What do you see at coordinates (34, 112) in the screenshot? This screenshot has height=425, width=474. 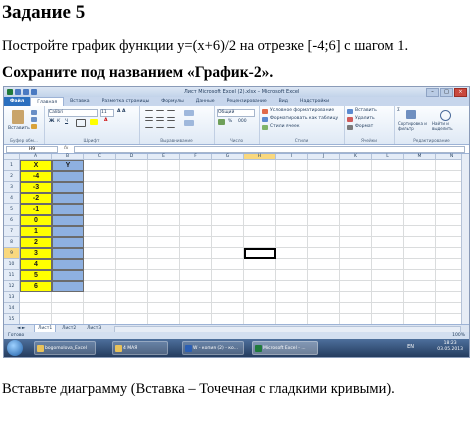 I see `cut-icon` at bounding box center [34, 112].